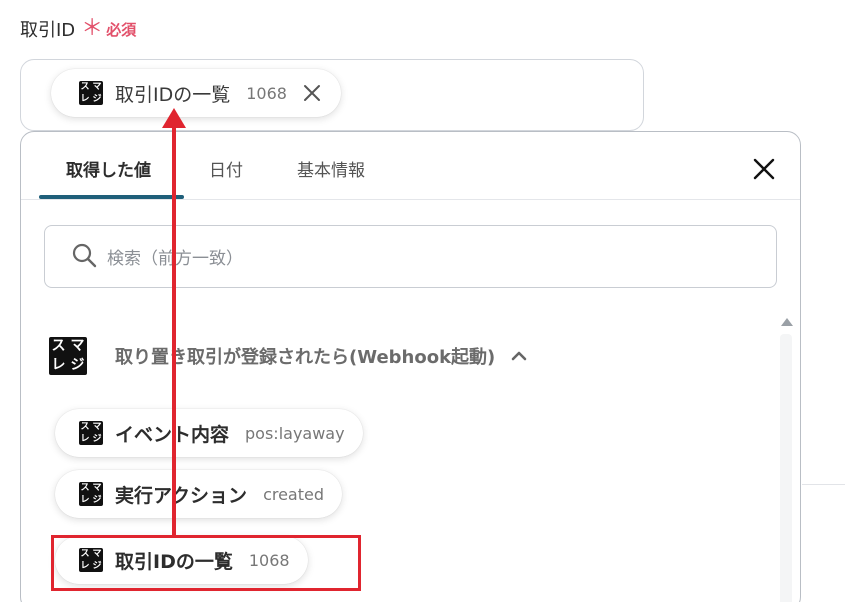 The height and width of the screenshot is (602, 845). What do you see at coordinates (786, 468) in the screenshot?
I see `scroll-thumb` at bounding box center [786, 468].